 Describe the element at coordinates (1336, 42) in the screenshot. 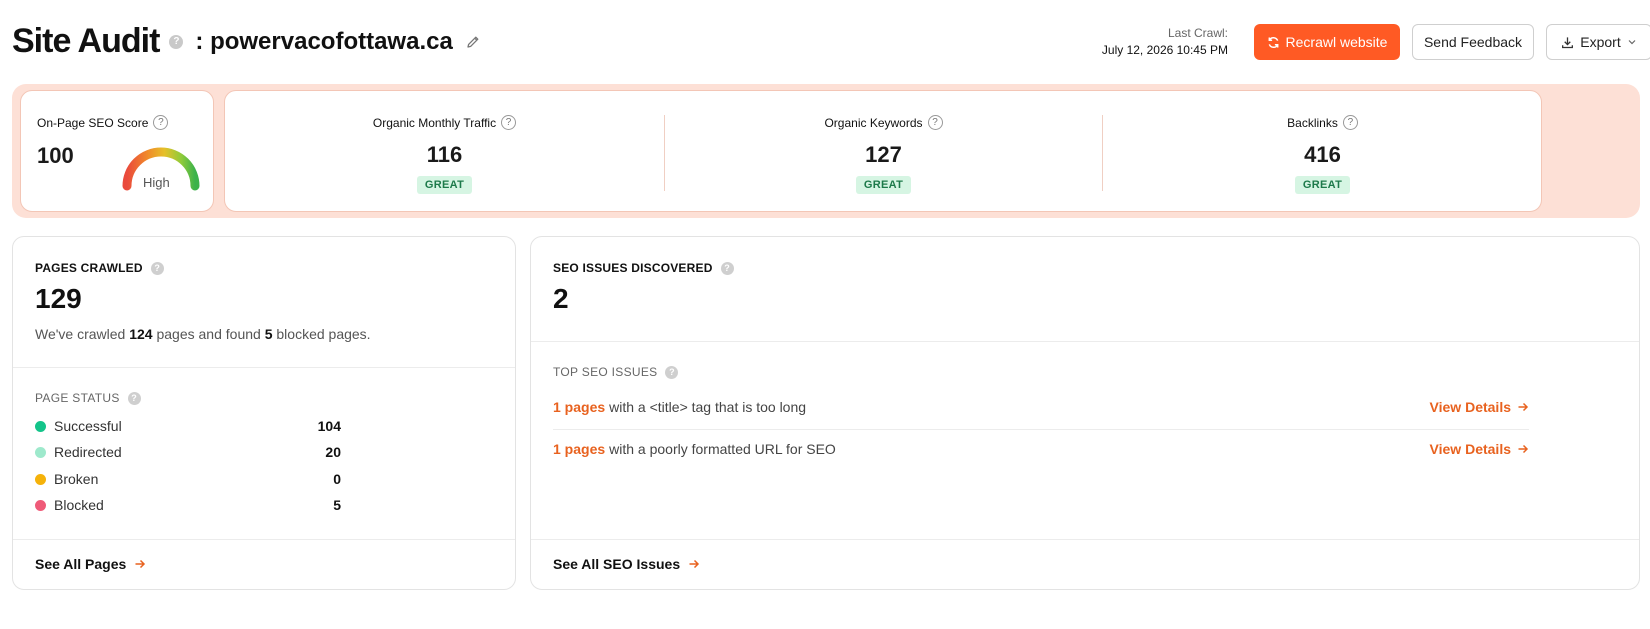

I see `recrawl-label: Recrawl website` at that location.